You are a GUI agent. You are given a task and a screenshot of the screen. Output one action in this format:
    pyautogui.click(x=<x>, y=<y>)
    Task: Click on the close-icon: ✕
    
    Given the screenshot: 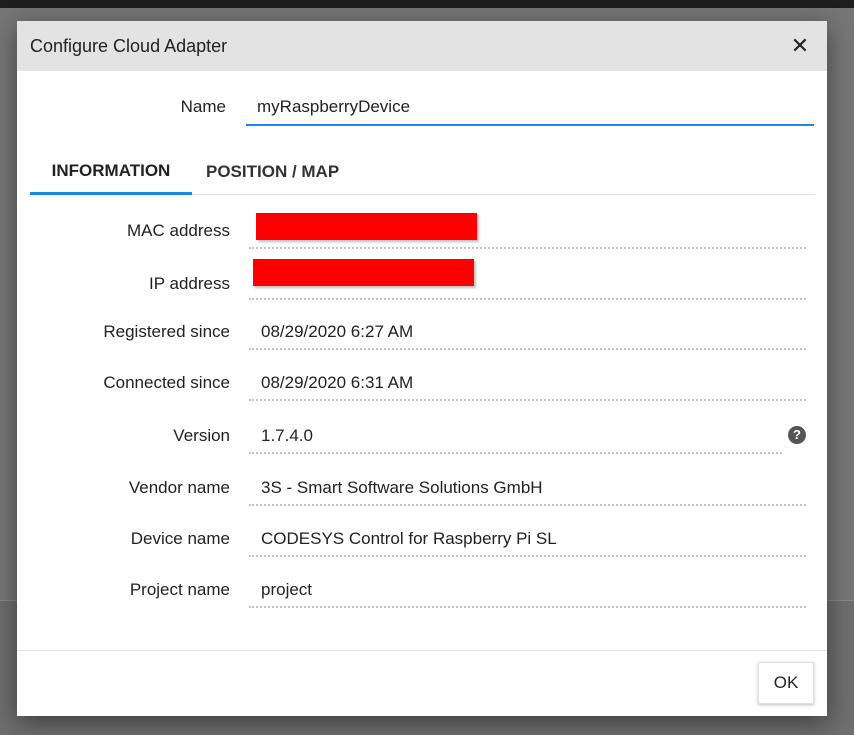 What is the action you would take?
    pyautogui.click(x=800, y=45)
    